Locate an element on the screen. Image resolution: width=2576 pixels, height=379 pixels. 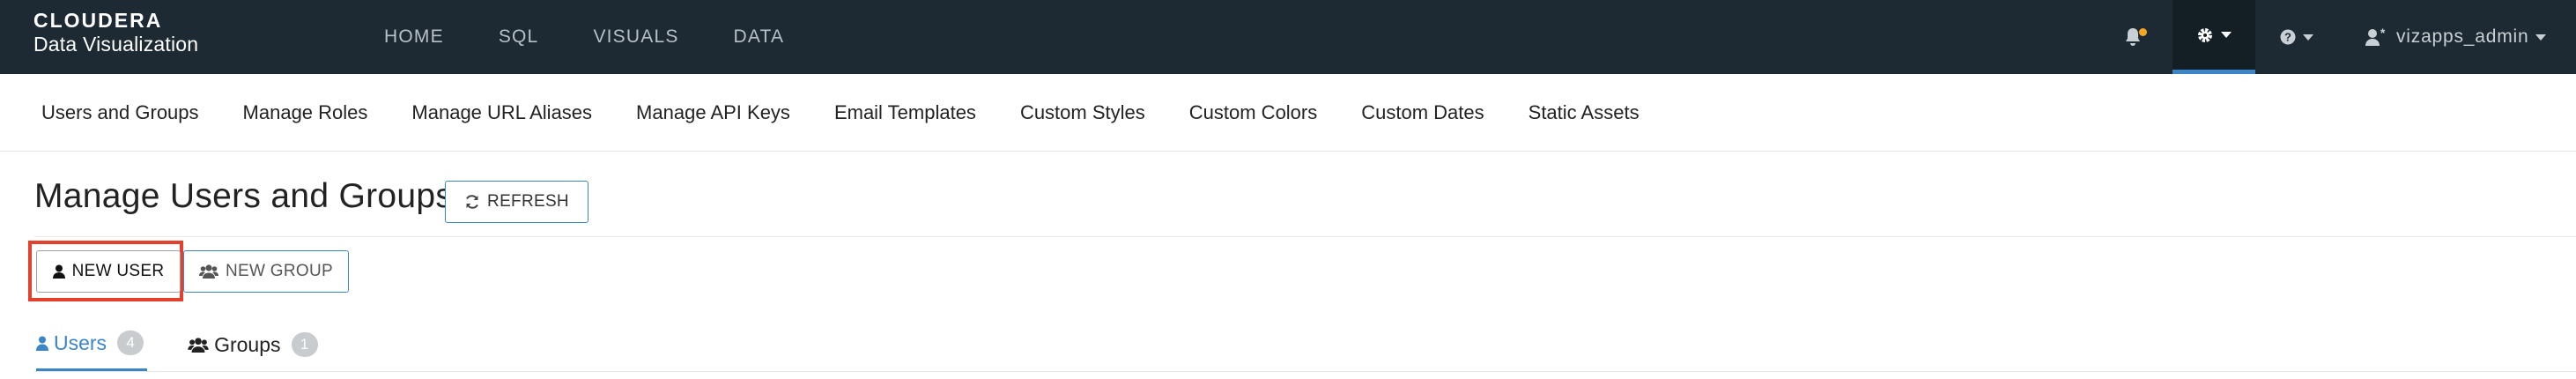
subnav-static-assets: Static Assets is located at coordinates (1585, 112).